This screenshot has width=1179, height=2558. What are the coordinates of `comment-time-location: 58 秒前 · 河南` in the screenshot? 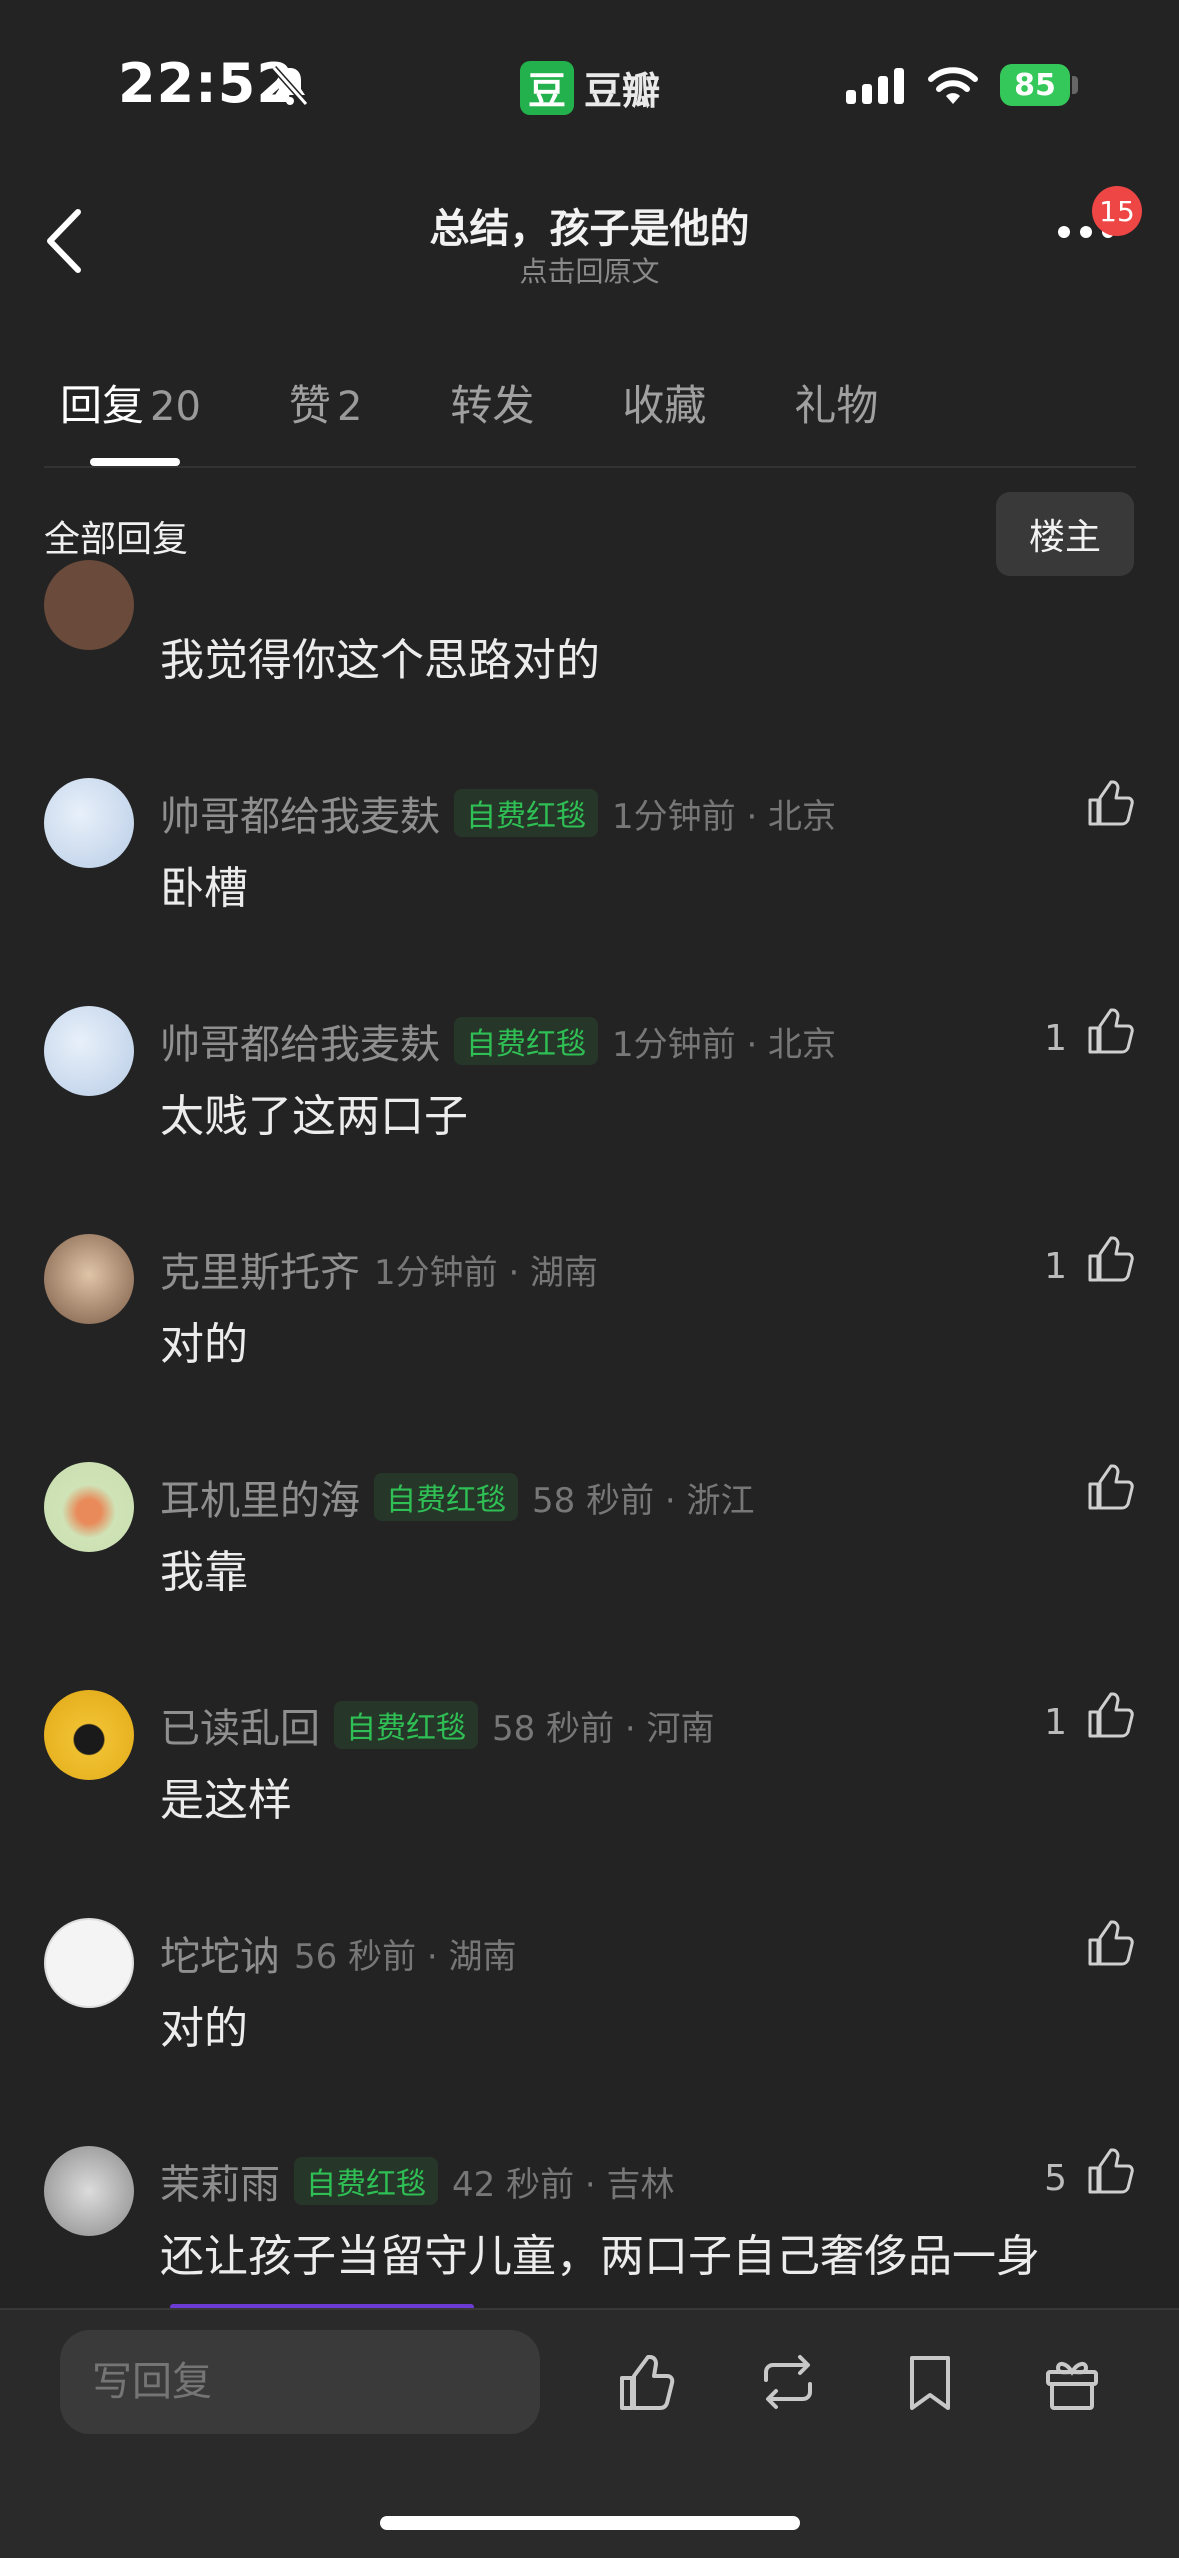 It's located at (603, 1728).